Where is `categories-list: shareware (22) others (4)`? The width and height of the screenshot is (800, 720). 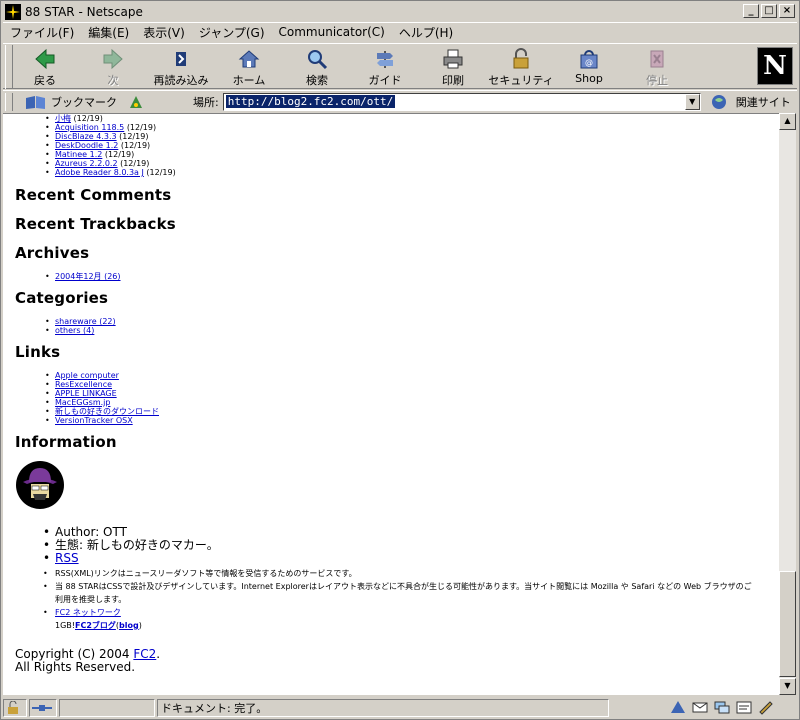 categories-list: shareware (22) others (4) is located at coordinates (410, 326).